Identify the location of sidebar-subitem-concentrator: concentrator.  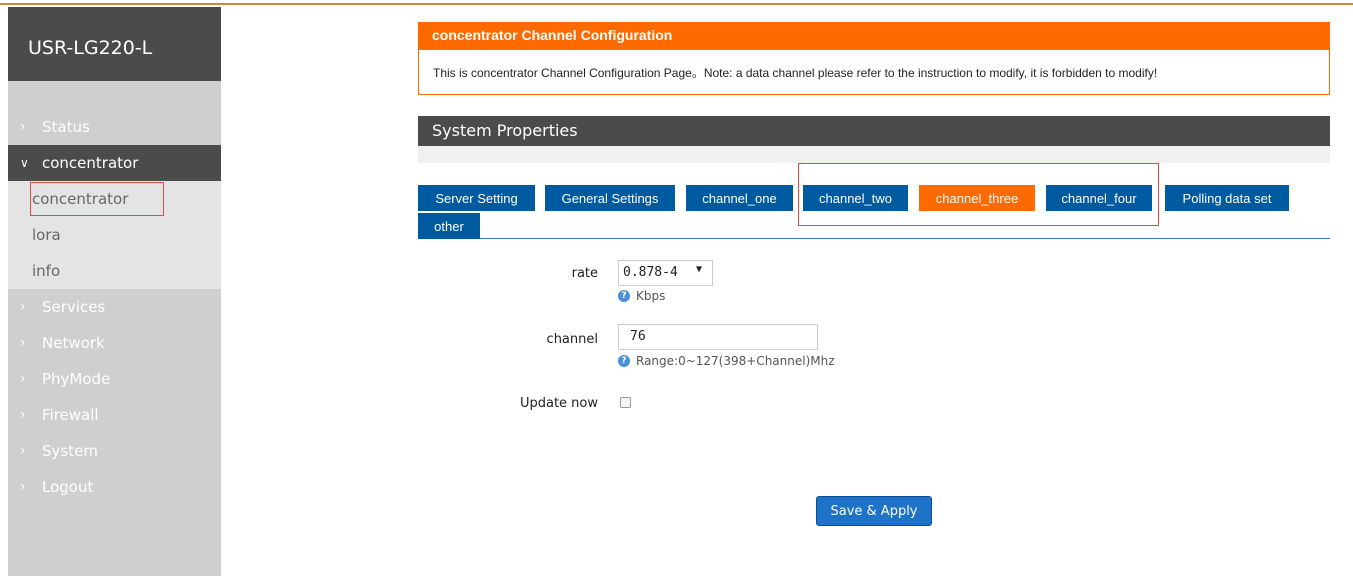
(114, 199).